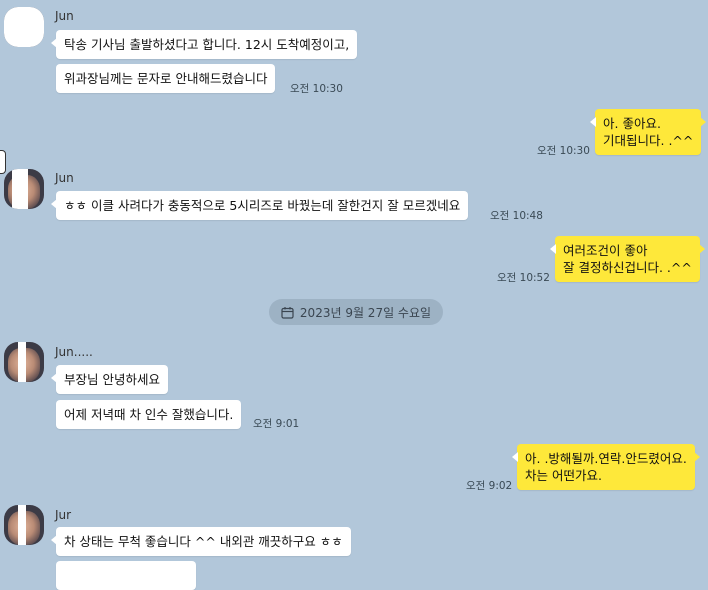 This screenshot has height=590, width=708. I want to click on message-line: 차는 어떤가요., so click(563, 475).